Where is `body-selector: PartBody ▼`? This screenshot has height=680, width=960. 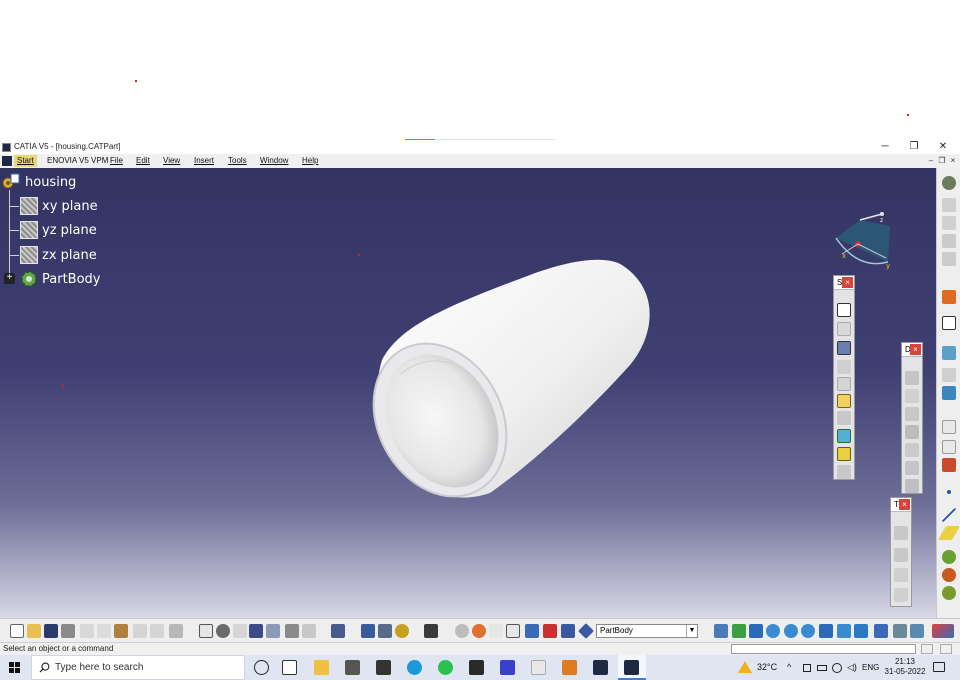
body-selector: PartBody ▼ is located at coordinates (647, 631).